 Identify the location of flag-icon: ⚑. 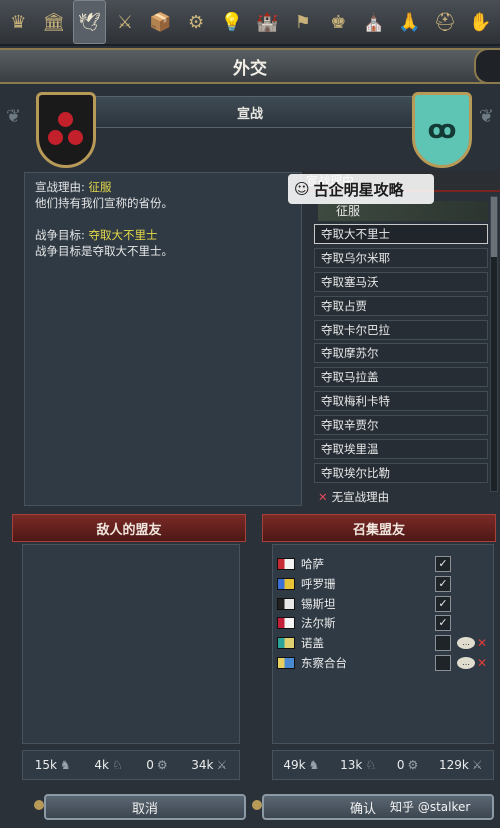
(303, 22).